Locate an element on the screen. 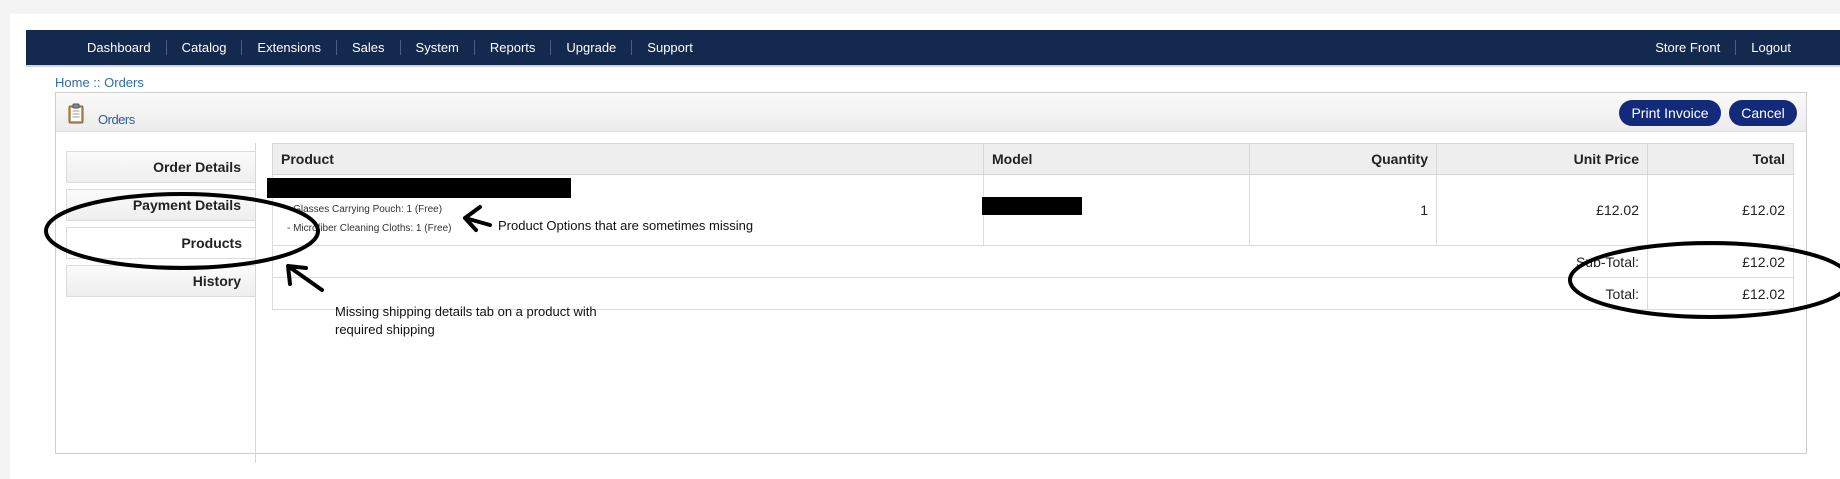 The width and height of the screenshot is (1840, 479). tab-divider is located at coordinates (255, 303).